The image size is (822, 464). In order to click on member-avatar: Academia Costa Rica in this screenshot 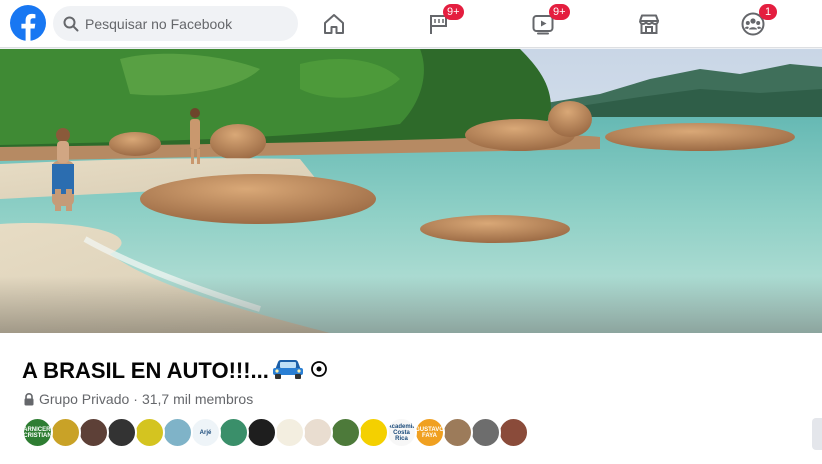, I will do `click(401, 432)`.